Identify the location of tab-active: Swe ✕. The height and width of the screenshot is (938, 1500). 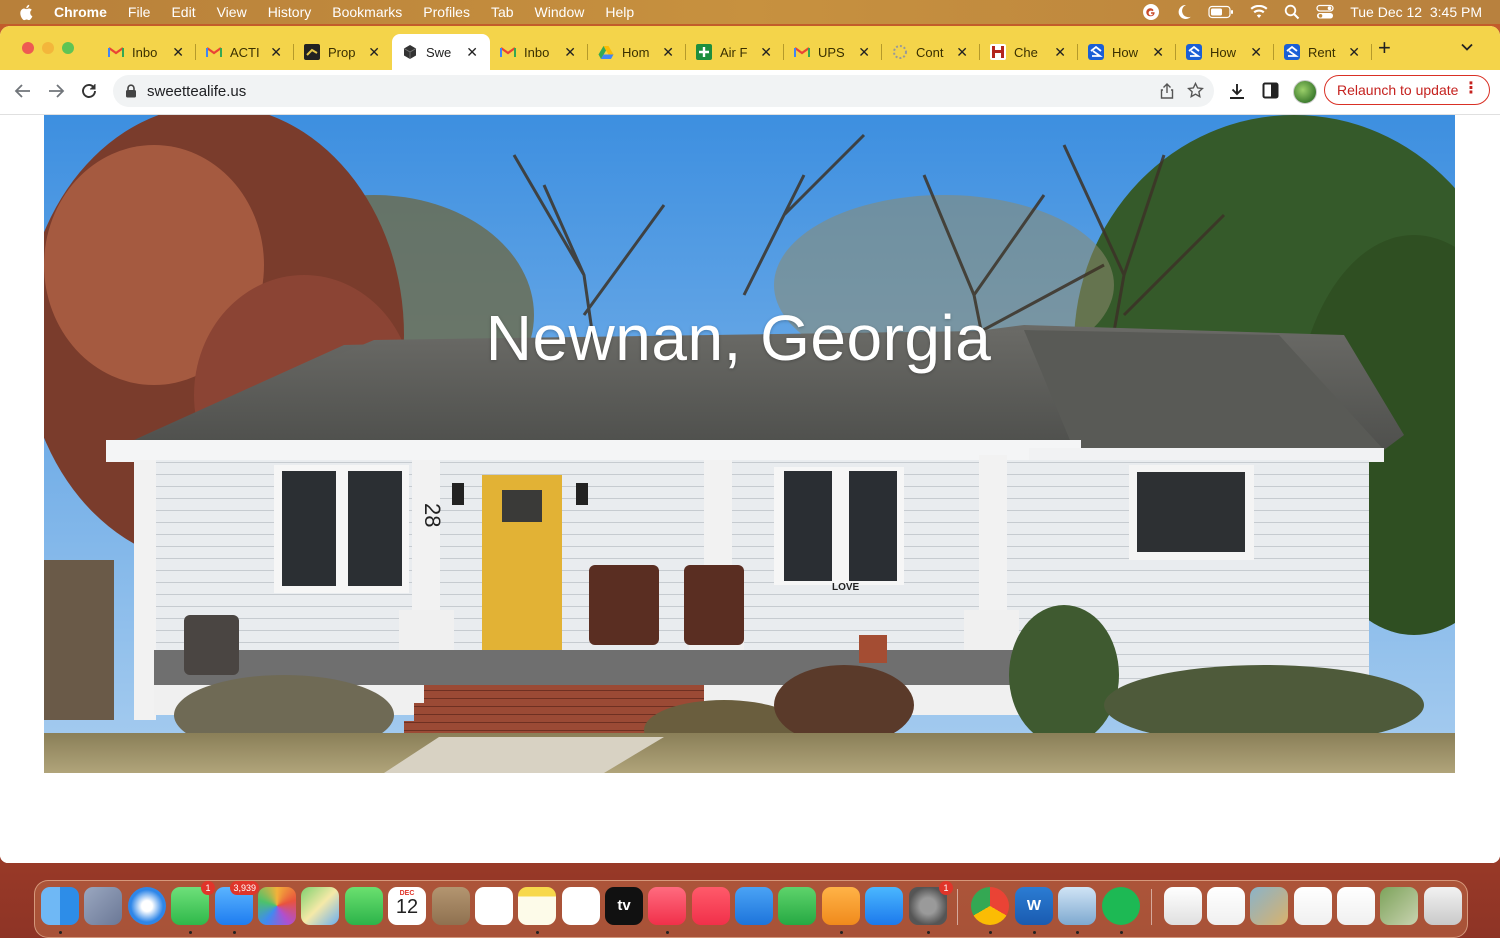
(441, 52).